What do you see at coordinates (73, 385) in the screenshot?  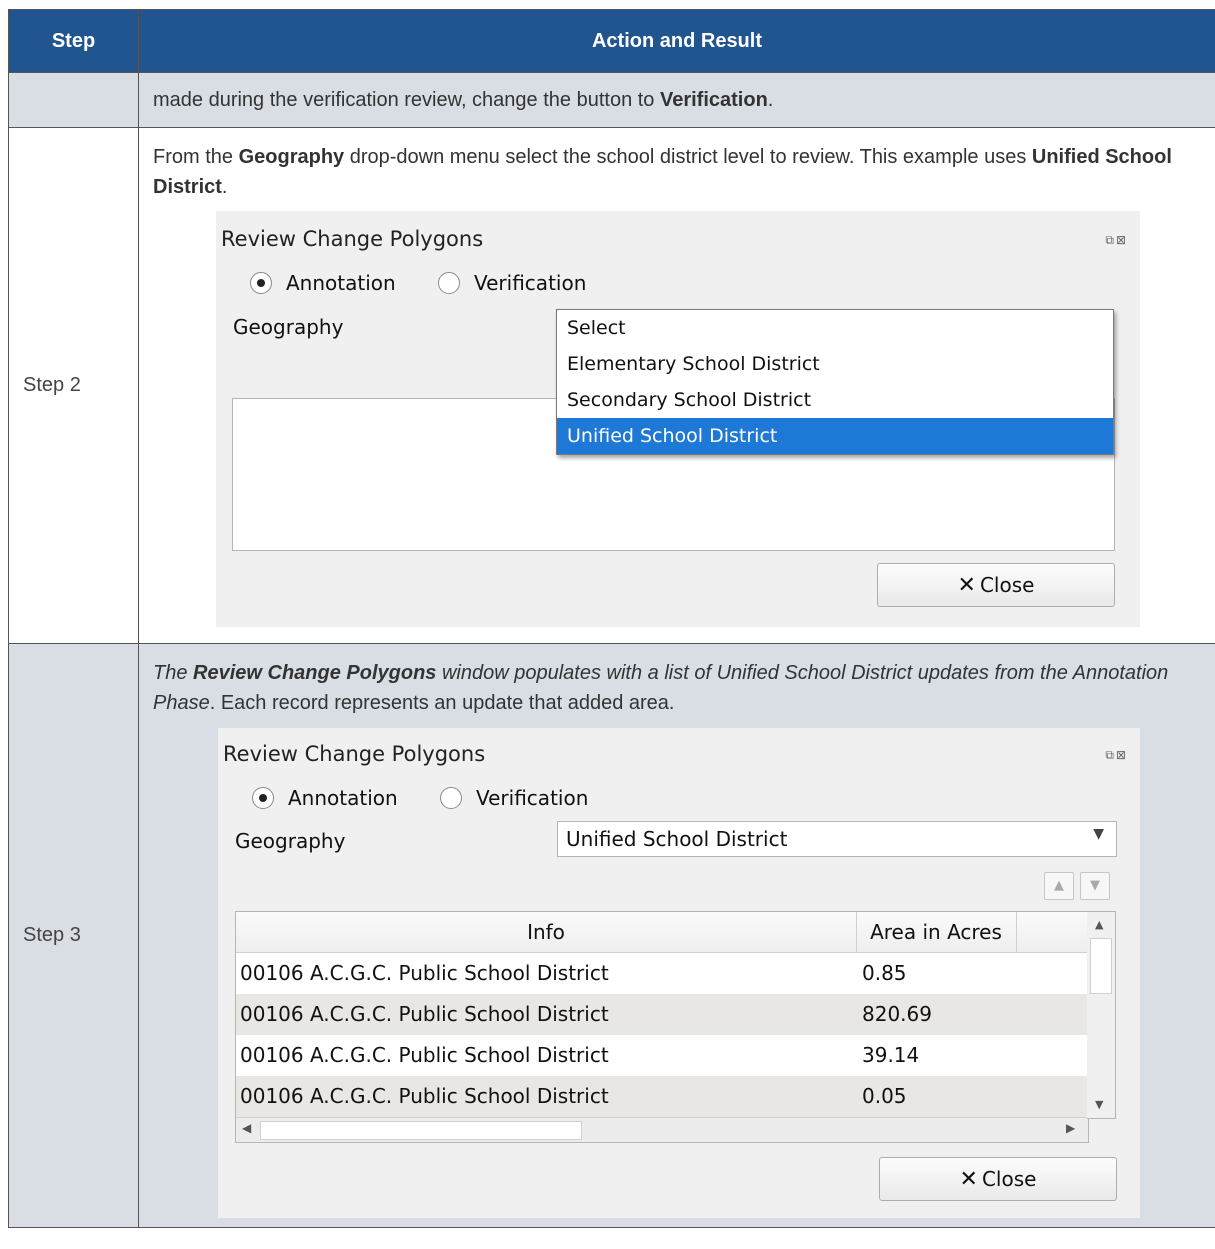 I see `step-2-label: Step 2` at bounding box center [73, 385].